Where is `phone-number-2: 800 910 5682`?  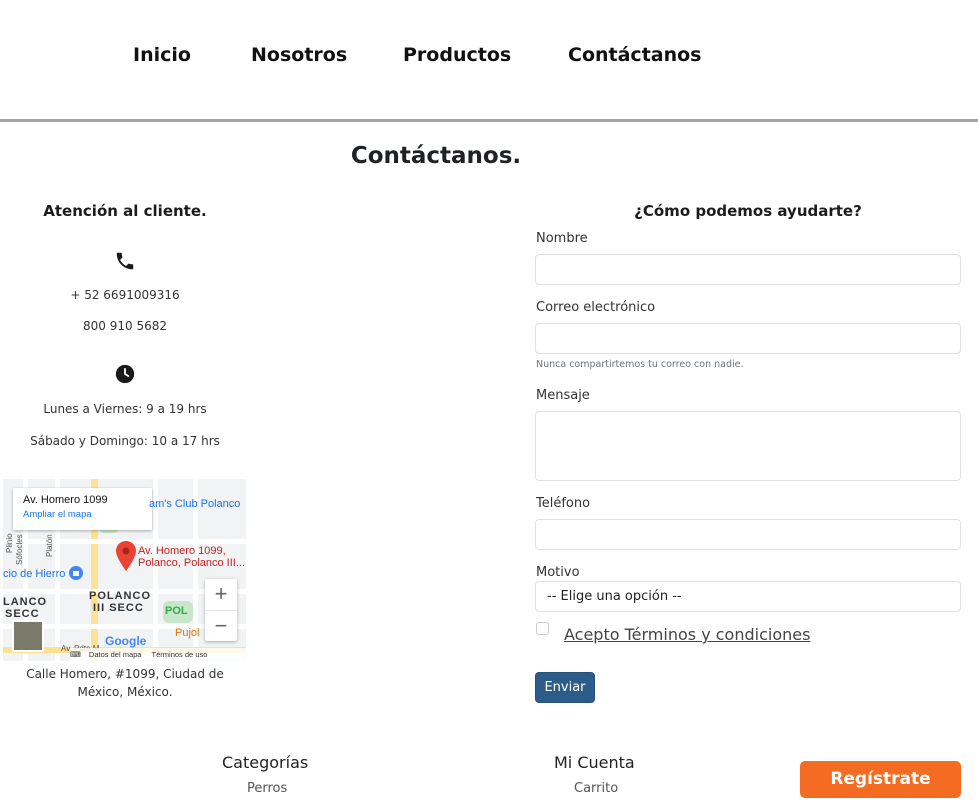
phone-number-2: 800 910 5682 is located at coordinates (125, 326).